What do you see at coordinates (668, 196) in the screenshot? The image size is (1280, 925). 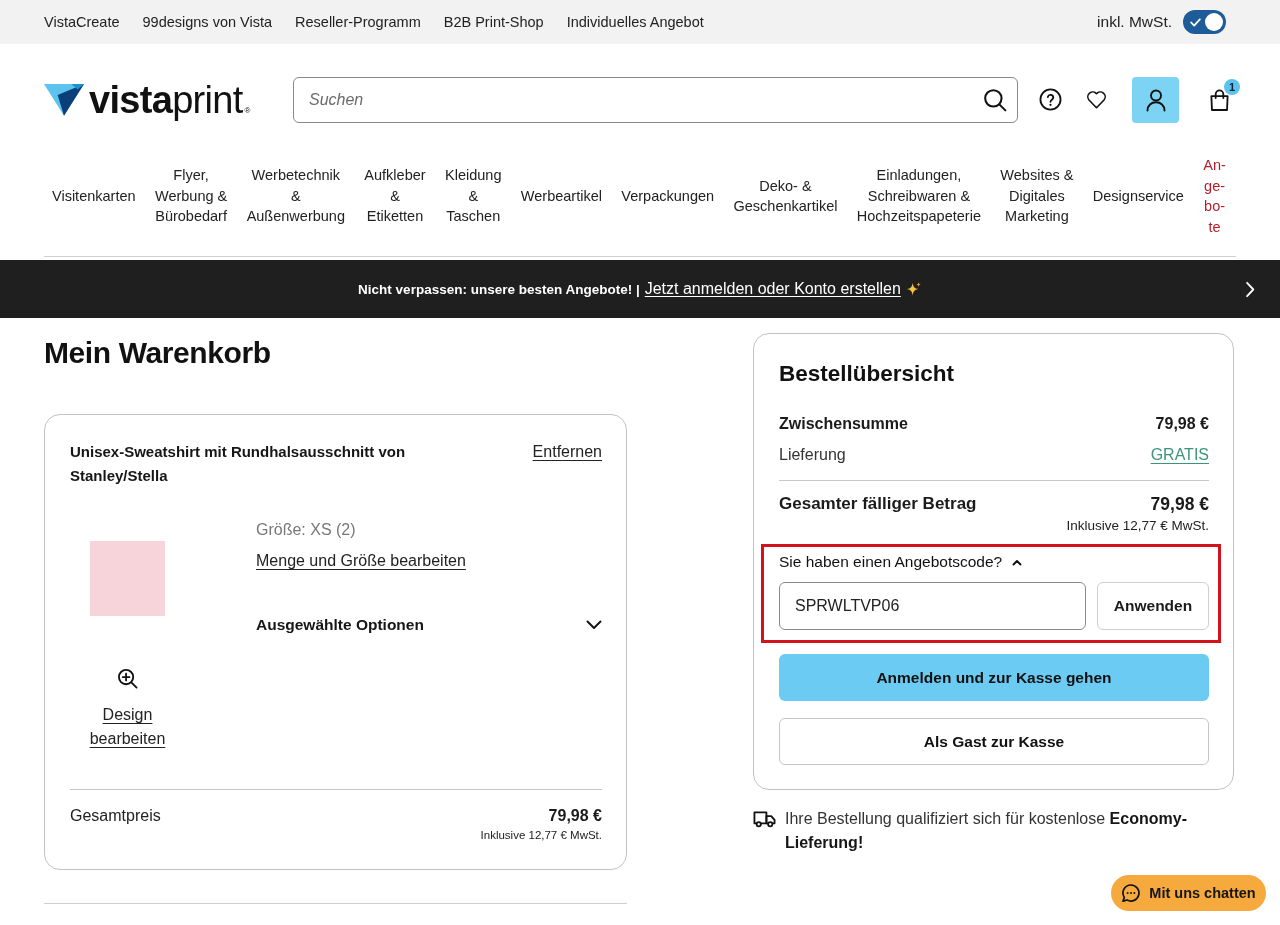 I see `nav-link: Verpackungen` at bounding box center [668, 196].